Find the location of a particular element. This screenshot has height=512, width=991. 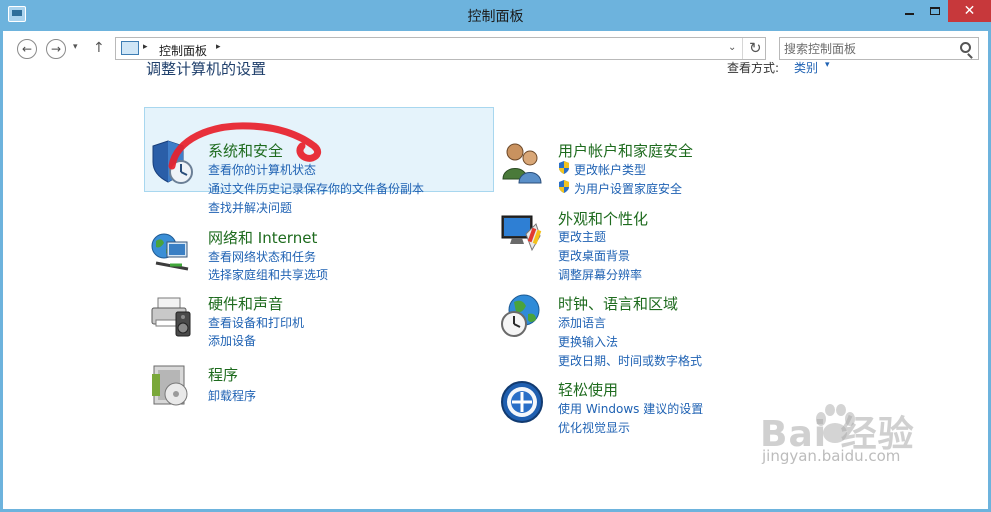

category-title-programs: 程序 is located at coordinates (223, 374).